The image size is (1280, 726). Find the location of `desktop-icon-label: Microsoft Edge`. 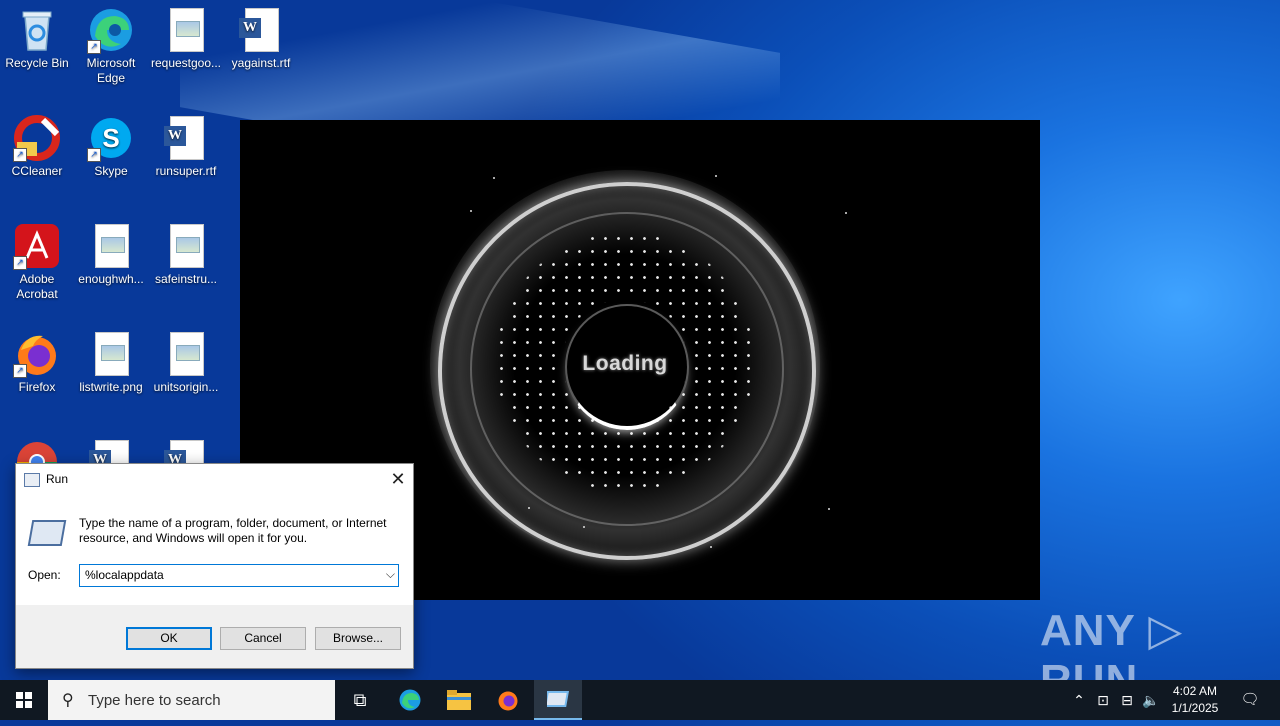

desktop-icon-label: Microsoft Edge is located at coordinates (111, 70).